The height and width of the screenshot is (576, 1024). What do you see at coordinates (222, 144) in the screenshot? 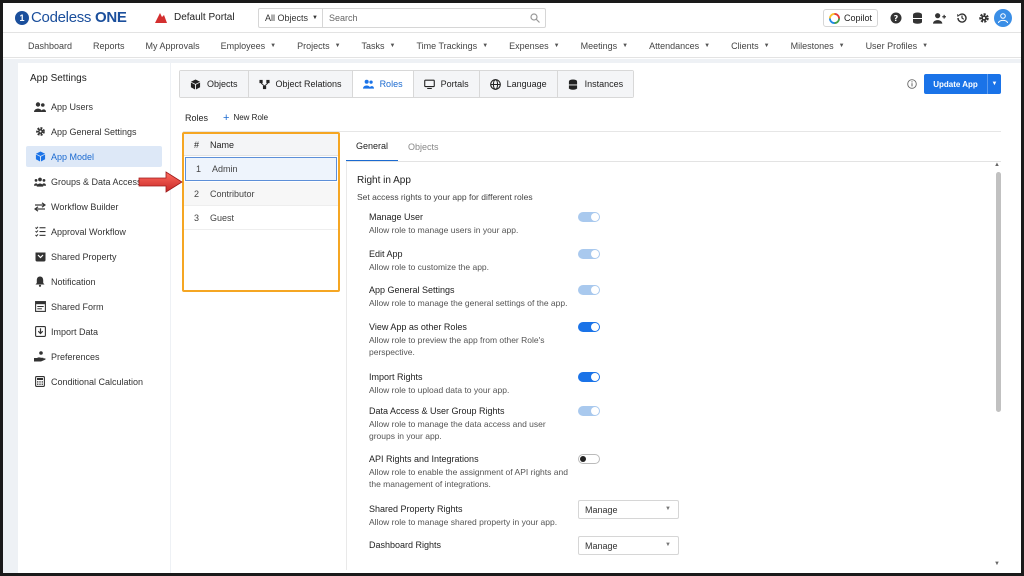
I see `column-header-name: Name` at bounding box center [222, 144].